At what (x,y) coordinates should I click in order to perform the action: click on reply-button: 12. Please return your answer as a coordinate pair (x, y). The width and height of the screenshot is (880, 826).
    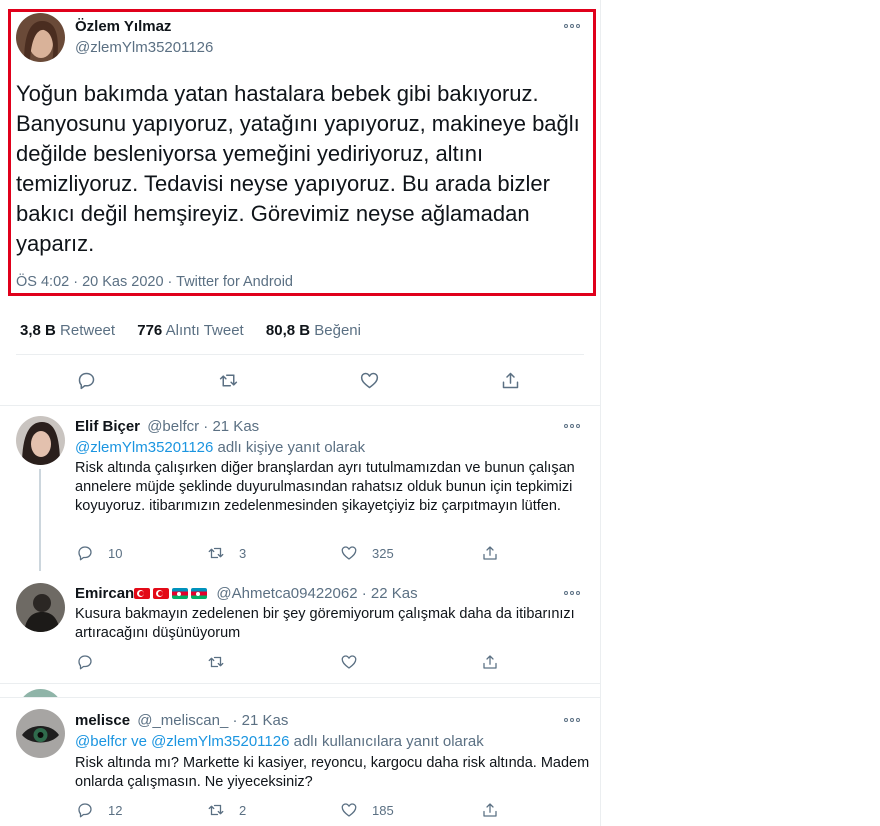
    Looking at the image, I should click on (99, 810).